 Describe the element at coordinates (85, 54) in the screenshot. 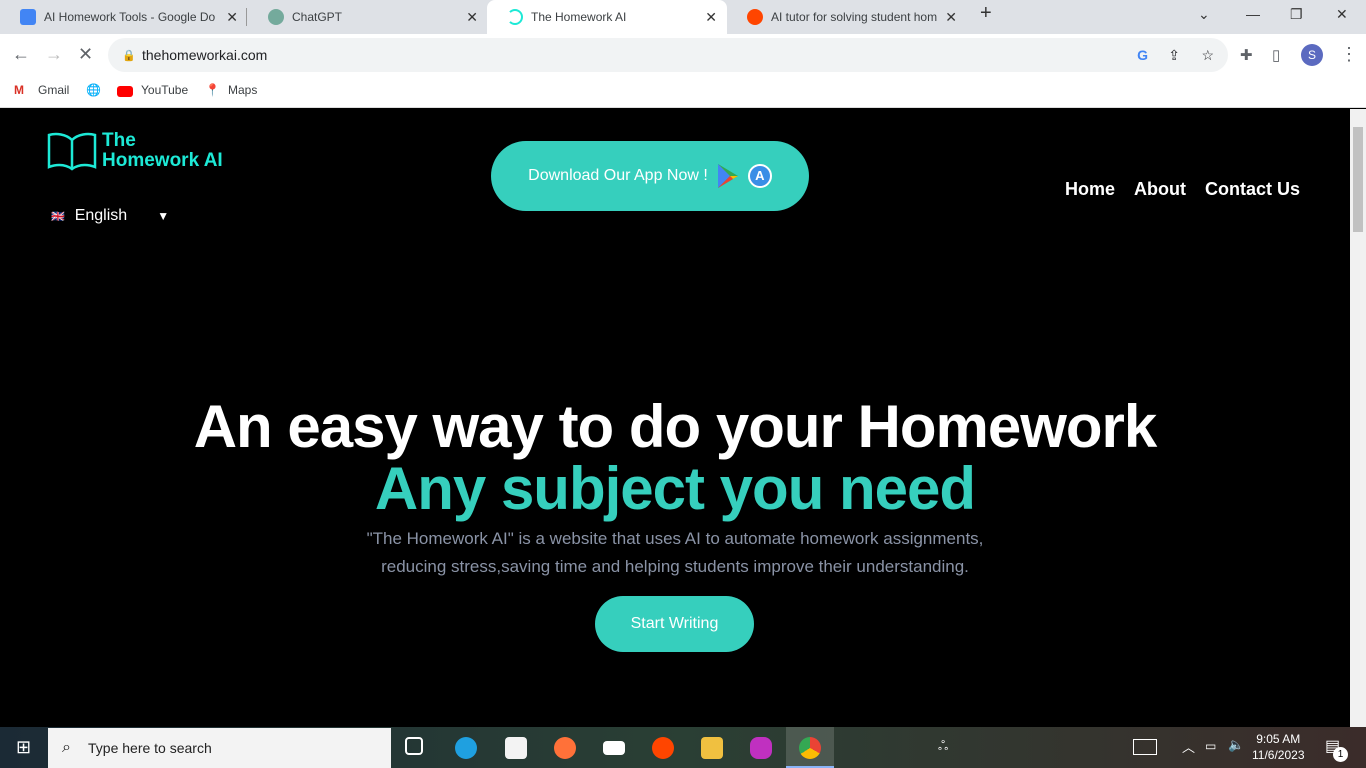

I see `stop-loading-button: ✕` at that location.